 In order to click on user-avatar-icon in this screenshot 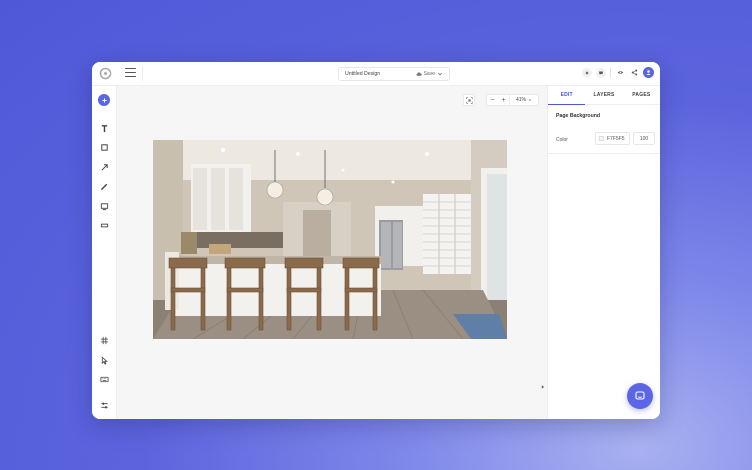, I will do `click(648, 72)`.